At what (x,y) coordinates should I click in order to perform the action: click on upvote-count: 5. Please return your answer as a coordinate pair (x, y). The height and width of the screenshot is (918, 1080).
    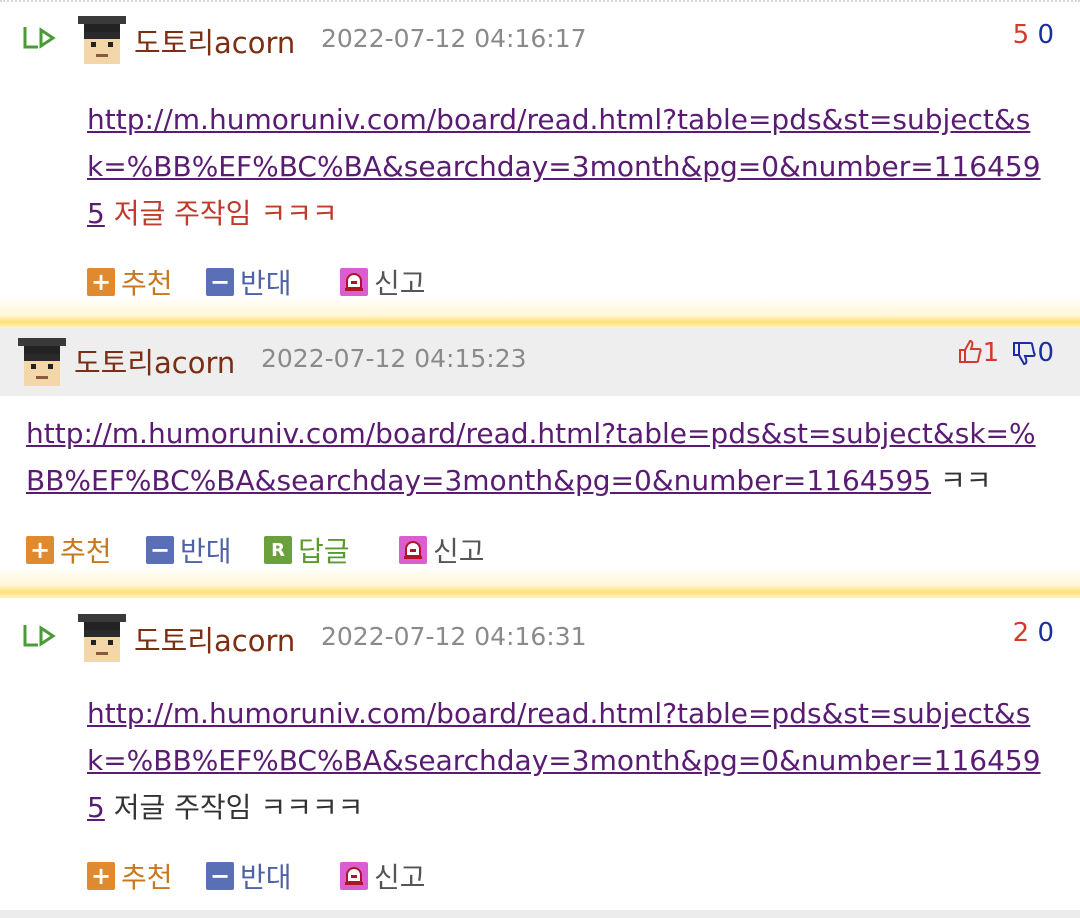
    Looking at the image, I should click on (1021, 35).